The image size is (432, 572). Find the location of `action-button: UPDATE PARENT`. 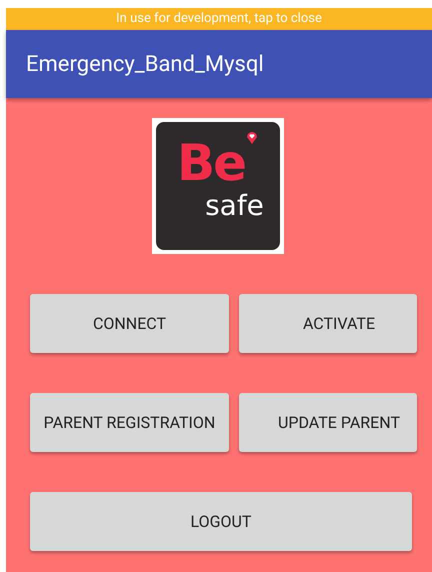

action-button: UPDATE PARENT is located at coordinates (328, 422).